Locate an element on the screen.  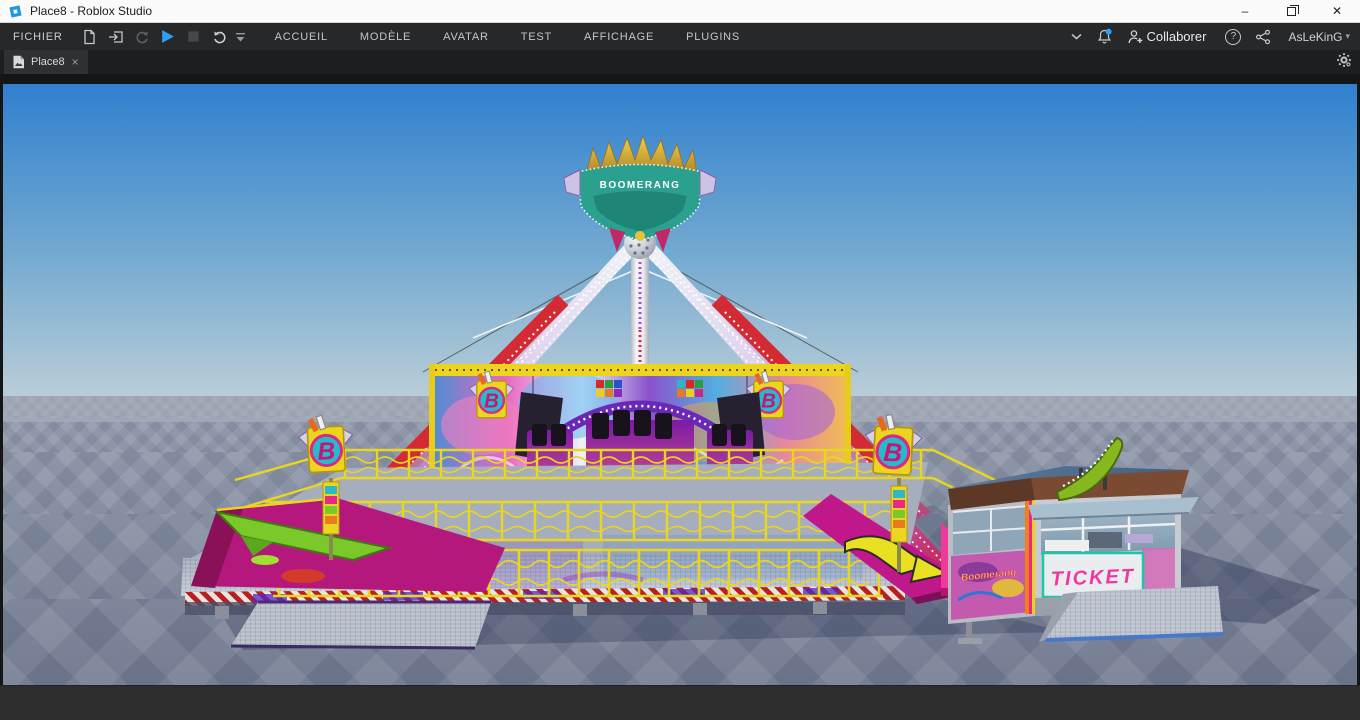
maximize-button is located at coordinates (1291, 11).